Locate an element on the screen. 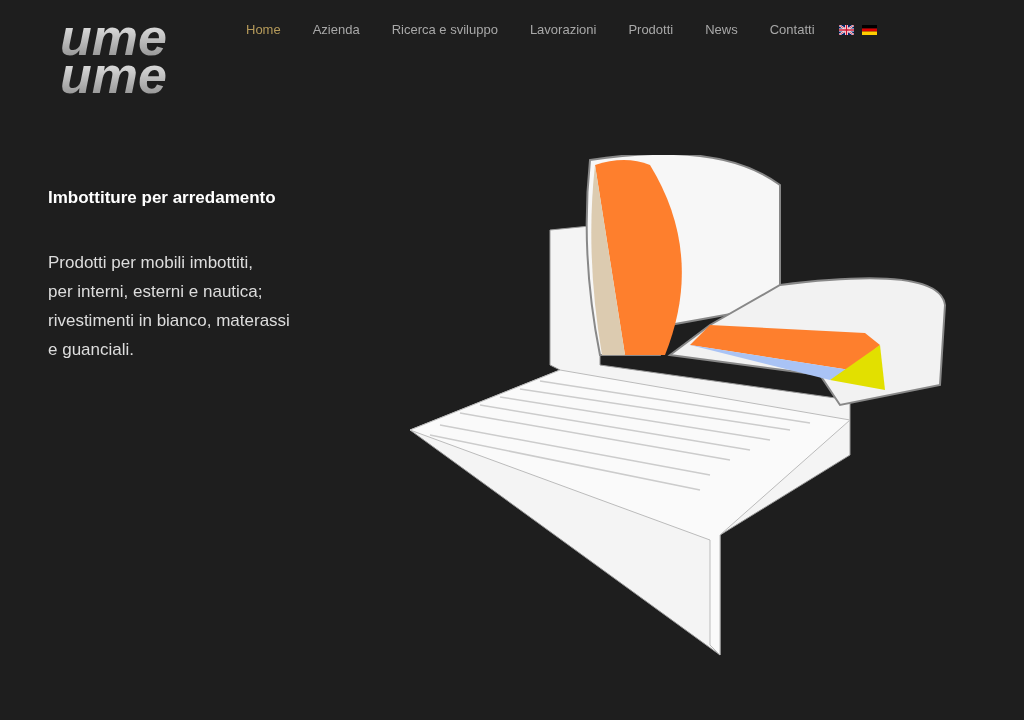  hero-text: Prodotti per mobili imbottiti, per interni, esterni e nautica; rivestimenti in bianco, materassi e guanciali. is located at coordinates (169, 307).